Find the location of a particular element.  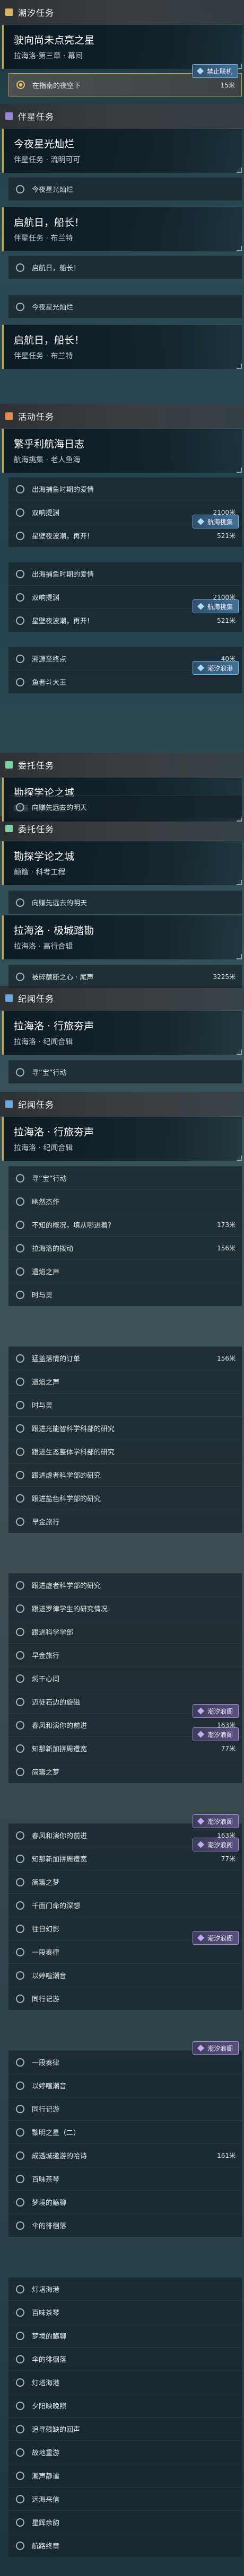

step-label: 夕阳映晚照 is located at coordinates (50, 2407).